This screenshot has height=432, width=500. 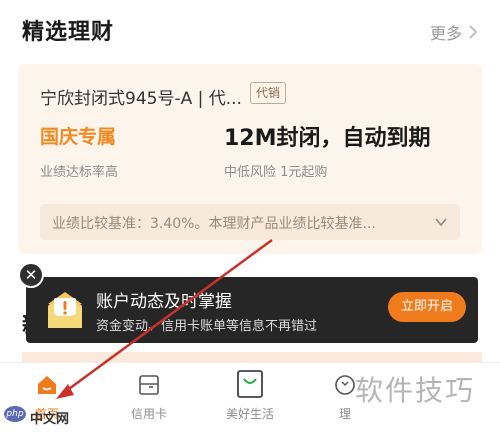 What do you see at coordinates (252, 310) in the screenshot?
I see `notification-toast: 账户动态及时掌握 资金变动、信用卡账单等信息不再错过 立即开启` at bounding box center [252, 310].